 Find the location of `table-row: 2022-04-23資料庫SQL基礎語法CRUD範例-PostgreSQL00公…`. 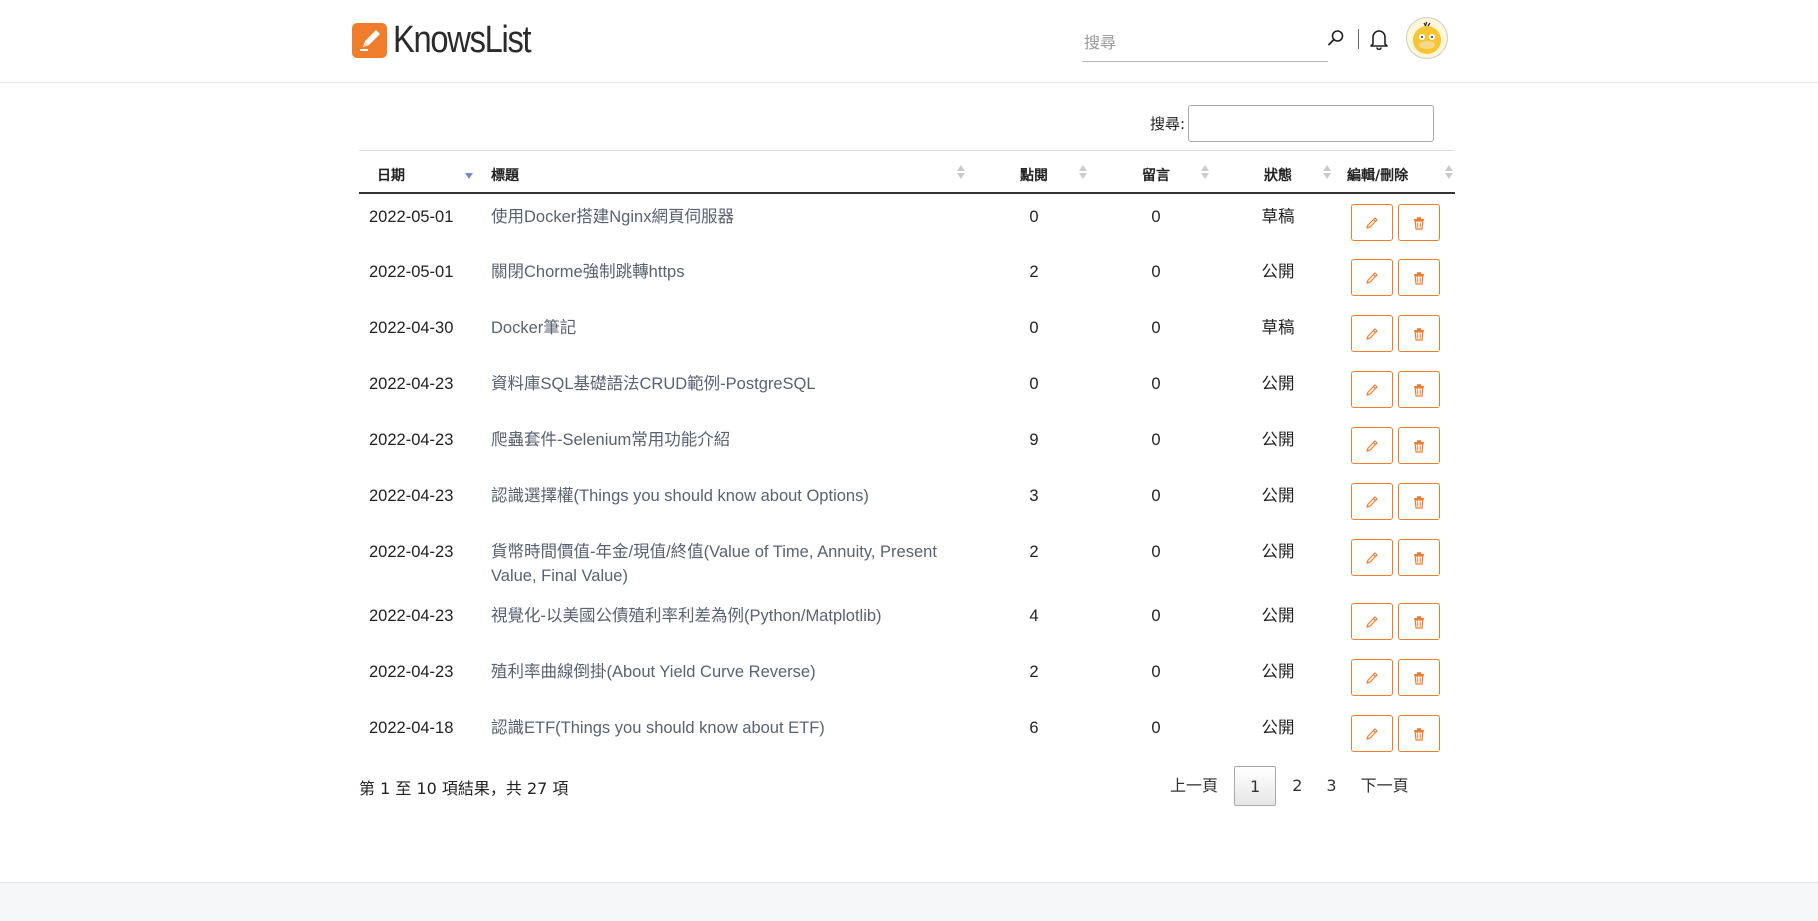

table-row: 2022-04-23資料庫SQL基礎語法CRUD範例-PostgreSQL00公… is located at coordinates (907, 389).